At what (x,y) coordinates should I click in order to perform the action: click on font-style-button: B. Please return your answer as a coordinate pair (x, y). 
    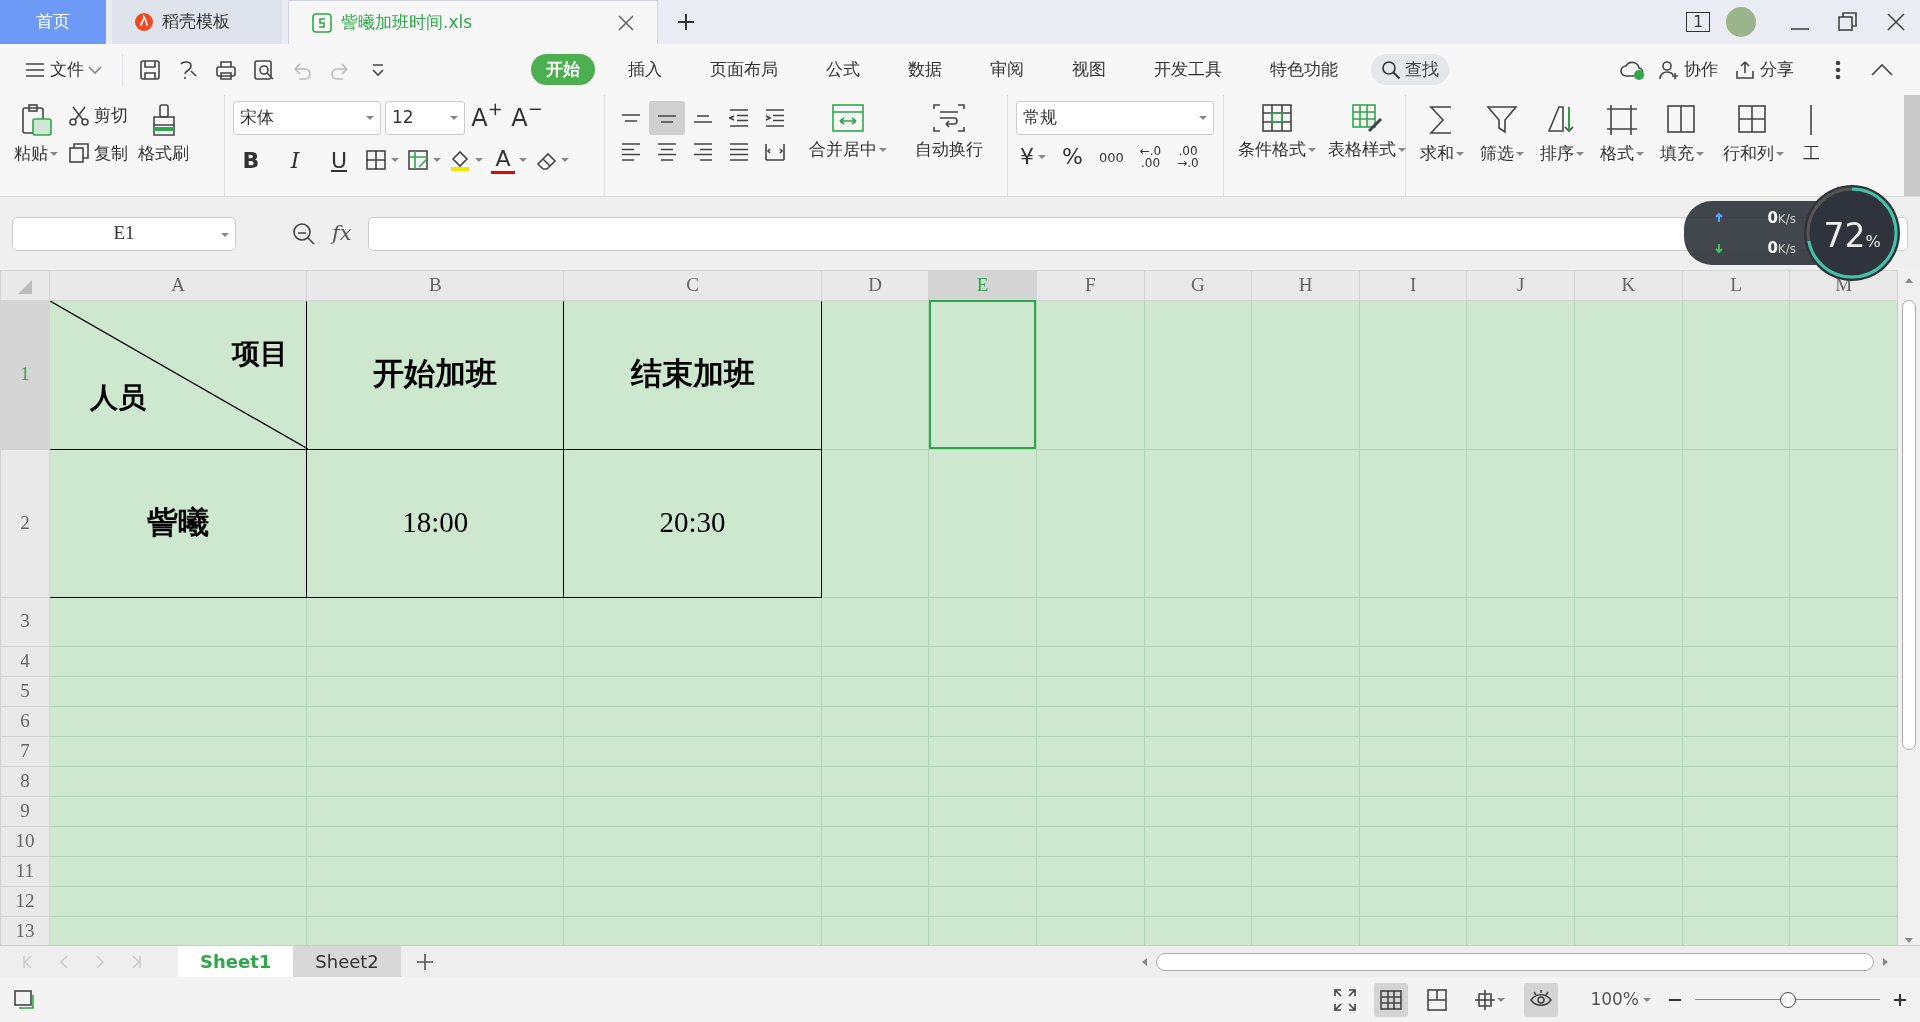
    Looking at the image, I should click on (251, 160).